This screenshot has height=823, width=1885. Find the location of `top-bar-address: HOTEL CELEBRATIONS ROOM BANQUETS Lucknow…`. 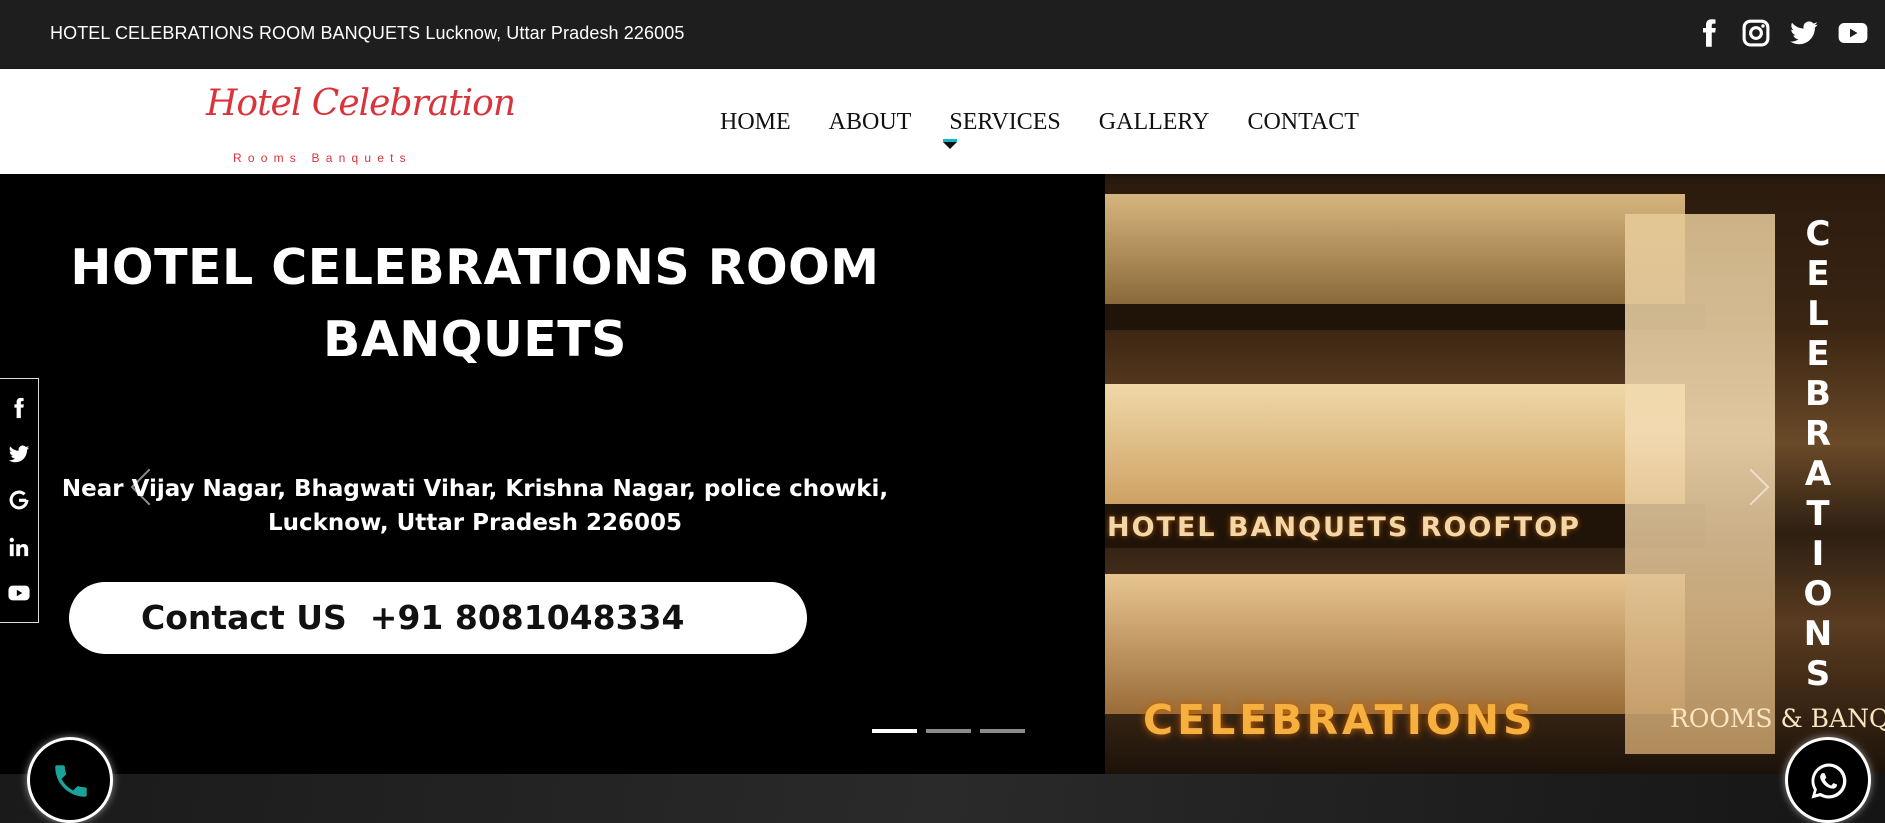

top-bar-address: HOTEL CELEBRATIONS ROOM BANQUETS Lucknow… is located at coordinates (367, 33).